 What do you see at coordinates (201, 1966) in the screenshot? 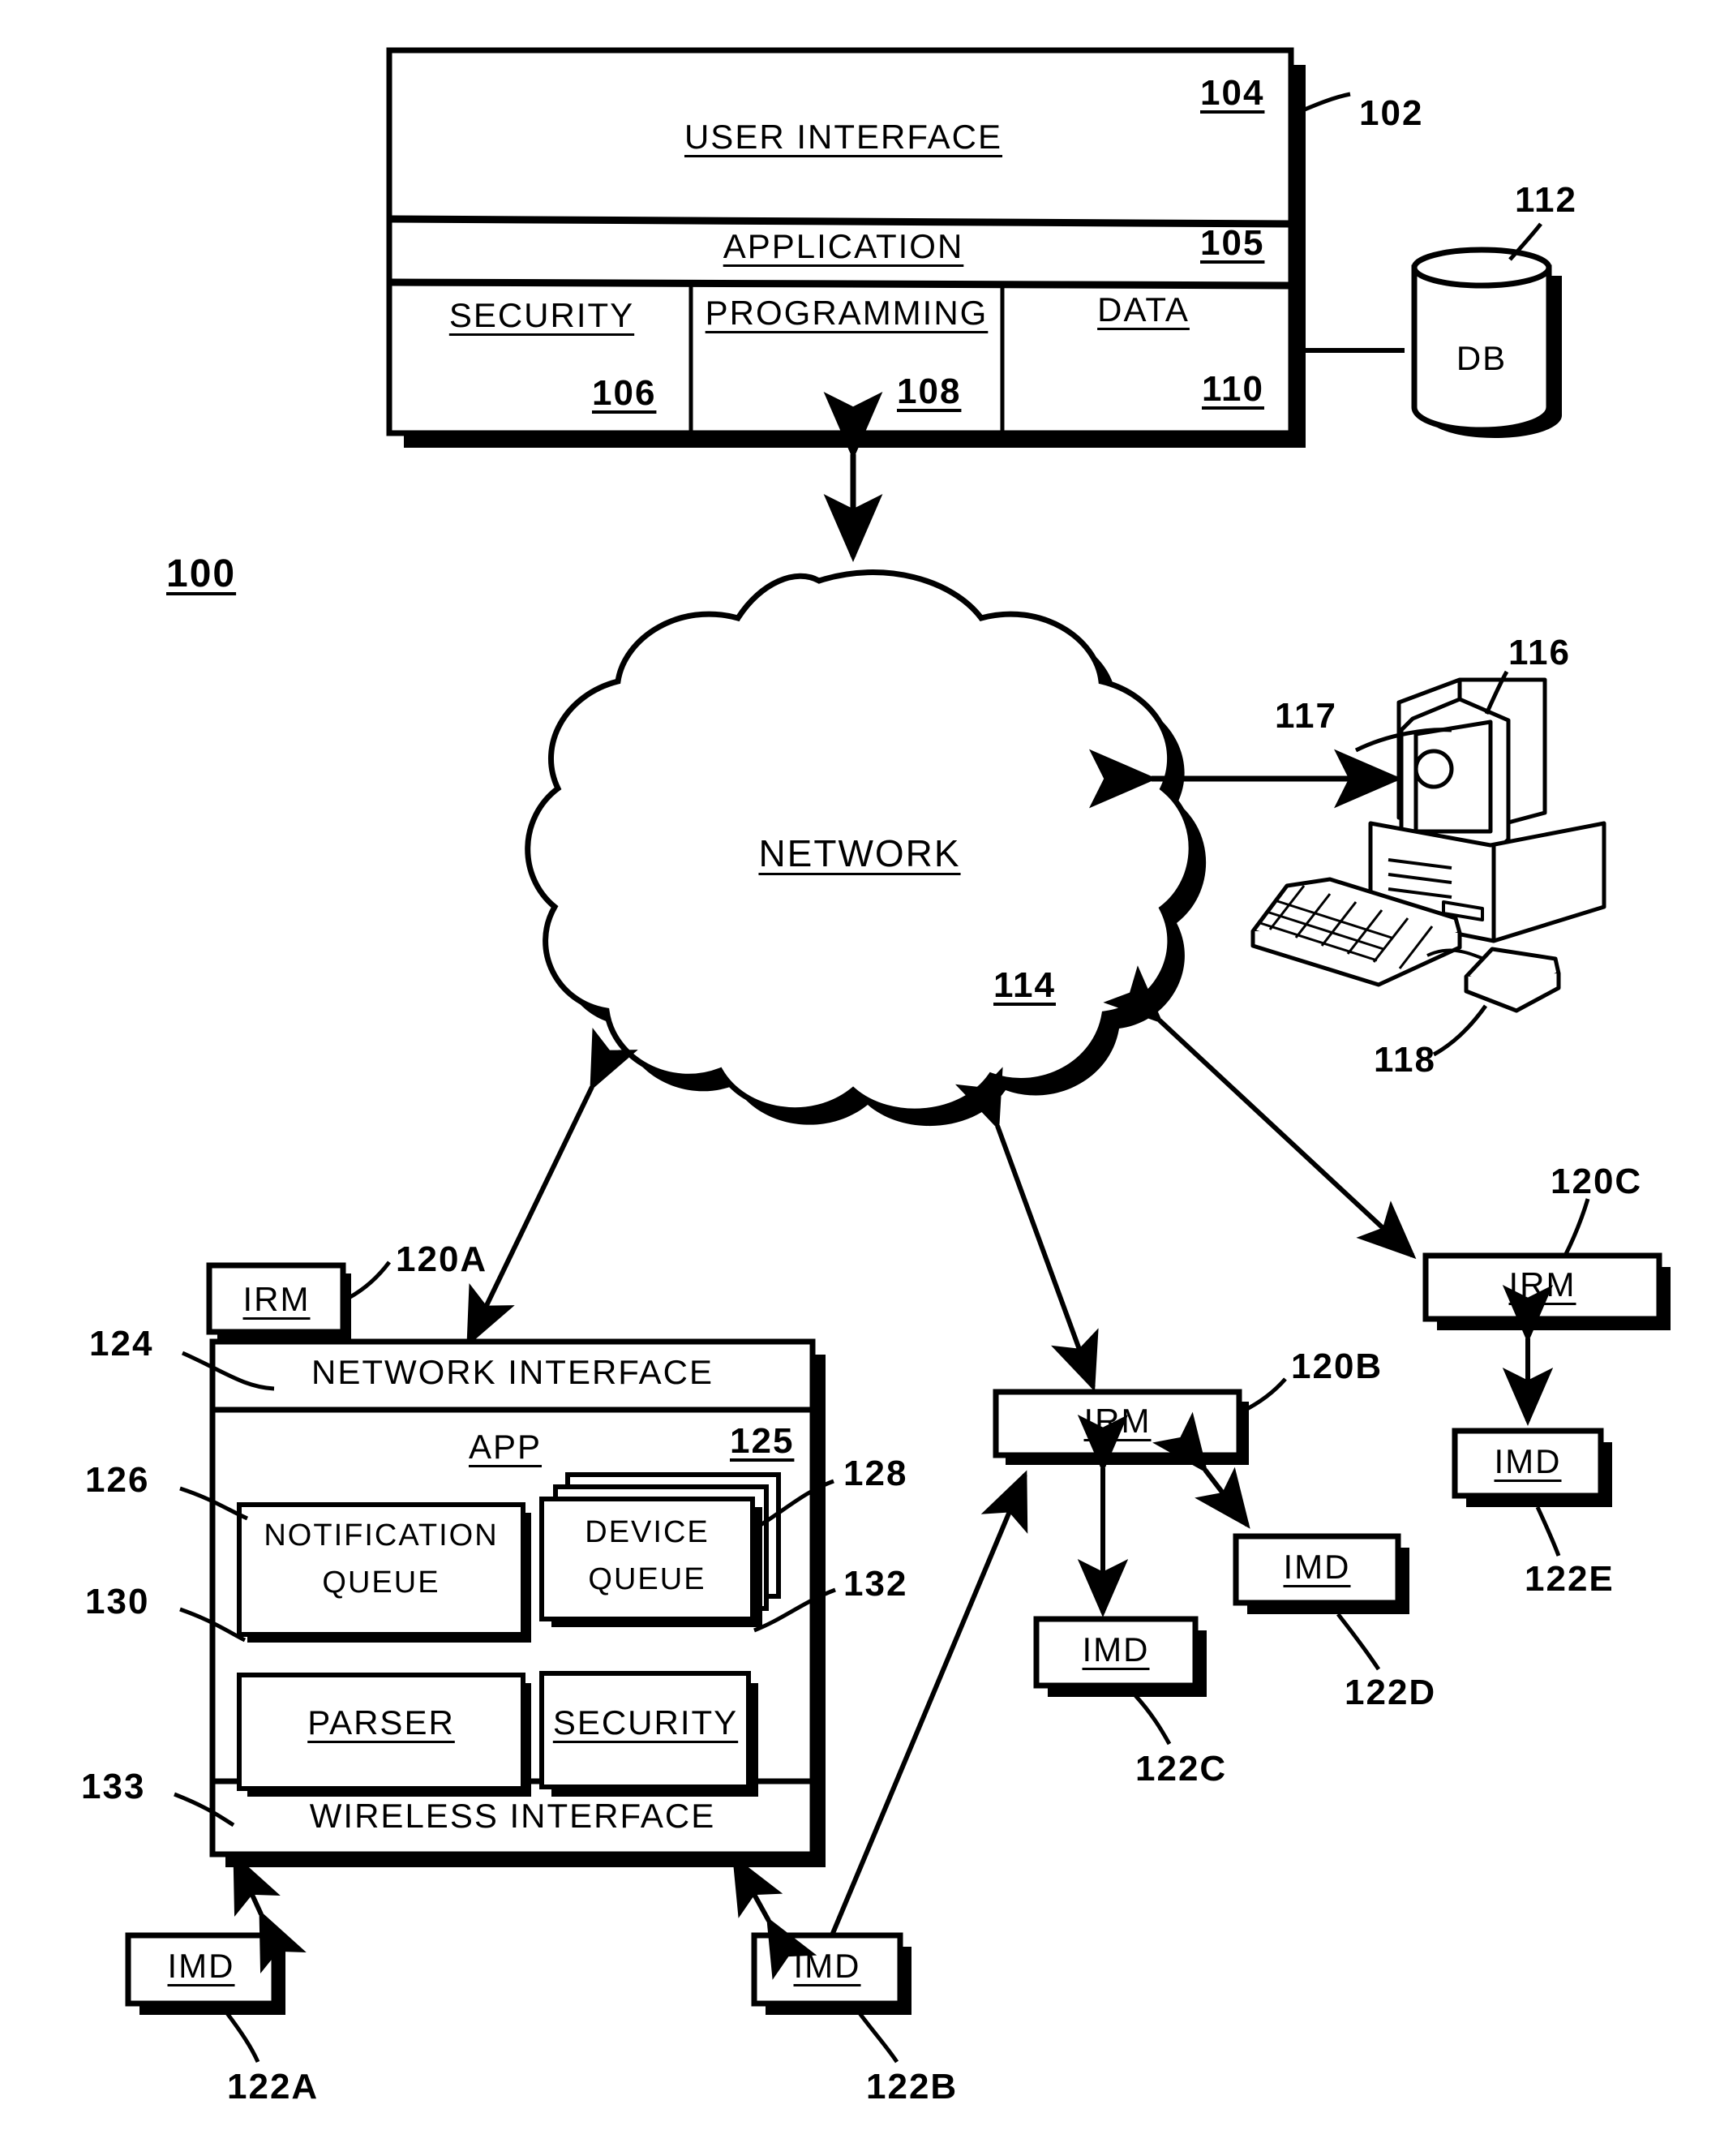
I see `imd-a-label: IMD` at bounding box center [201, 1966].